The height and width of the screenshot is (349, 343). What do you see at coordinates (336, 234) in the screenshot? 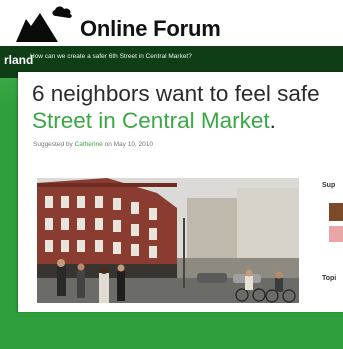
I see `supporter-avatar-placeholder` at bounding box center [336, 234].